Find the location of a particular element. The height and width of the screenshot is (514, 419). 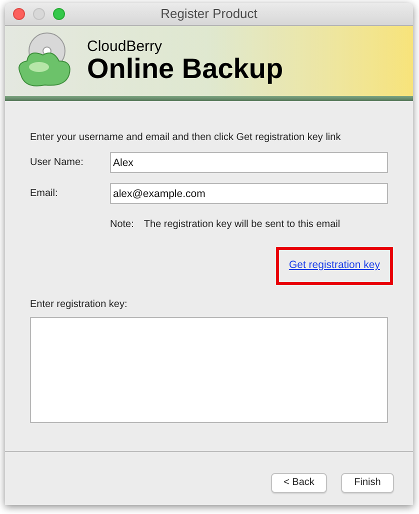

get-key-link: Get registration key is located at coordinates (334, 265).